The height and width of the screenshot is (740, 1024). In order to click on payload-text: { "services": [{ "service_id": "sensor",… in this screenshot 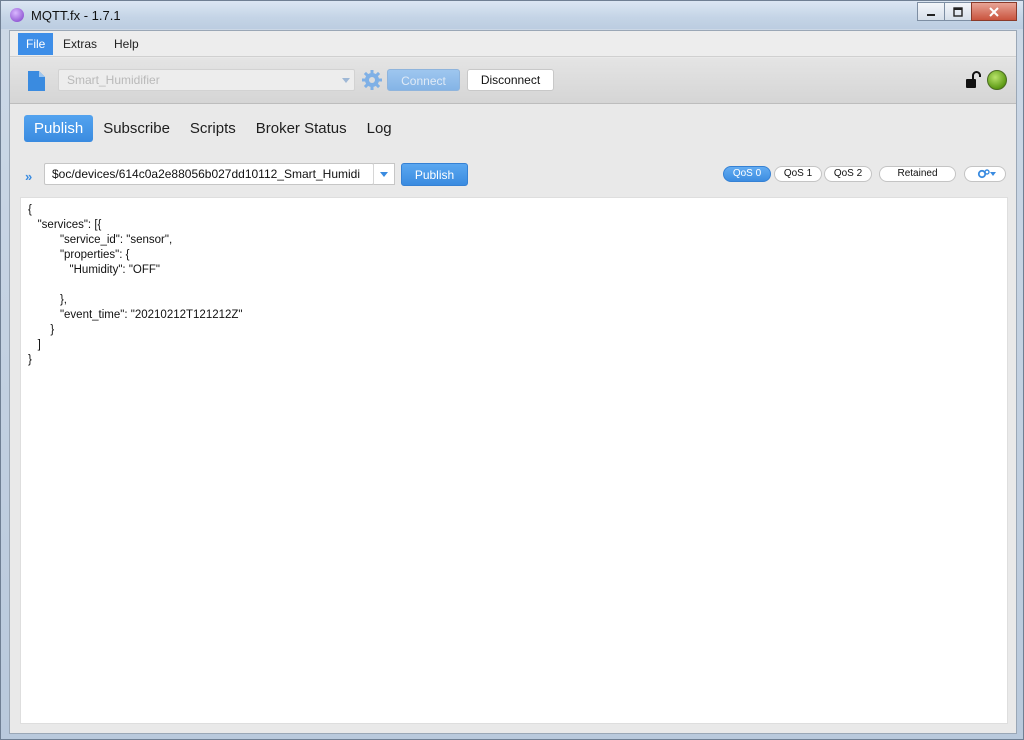, I will do `click(135, 285)`.